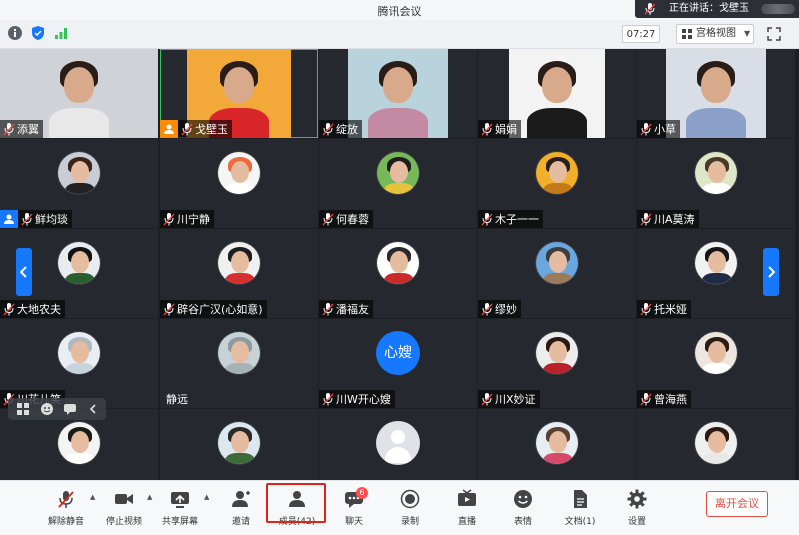 This screenshot has width=799, height=535. Describe the element at coordinates (687, 34) in the screenshot. I see `grid-view-icon` at that location.